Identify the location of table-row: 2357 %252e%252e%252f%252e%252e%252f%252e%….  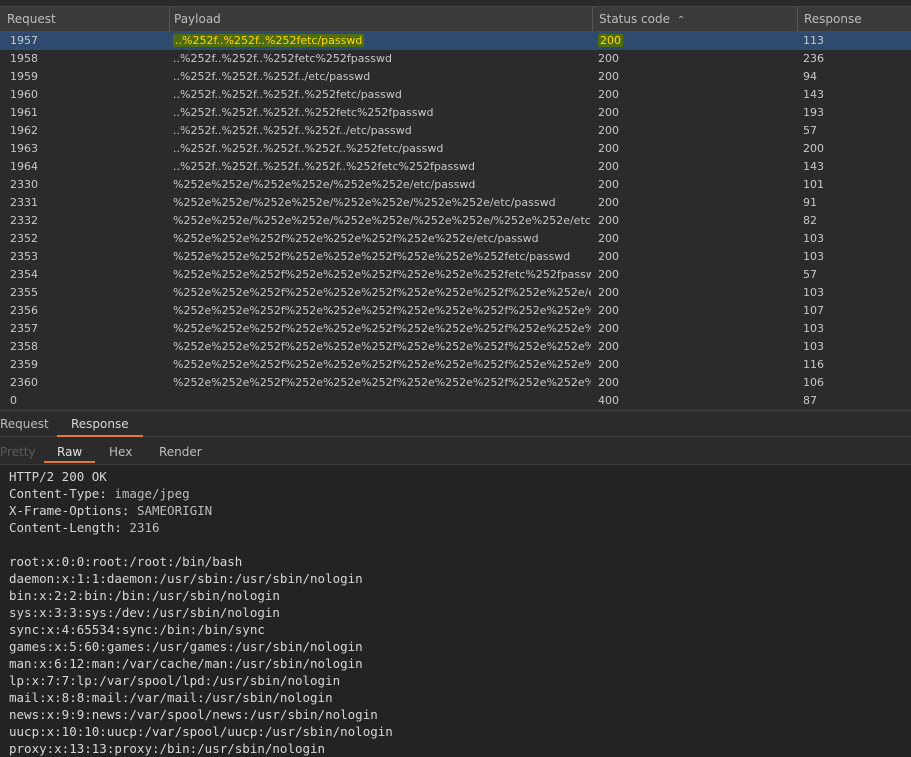
(455, 329).